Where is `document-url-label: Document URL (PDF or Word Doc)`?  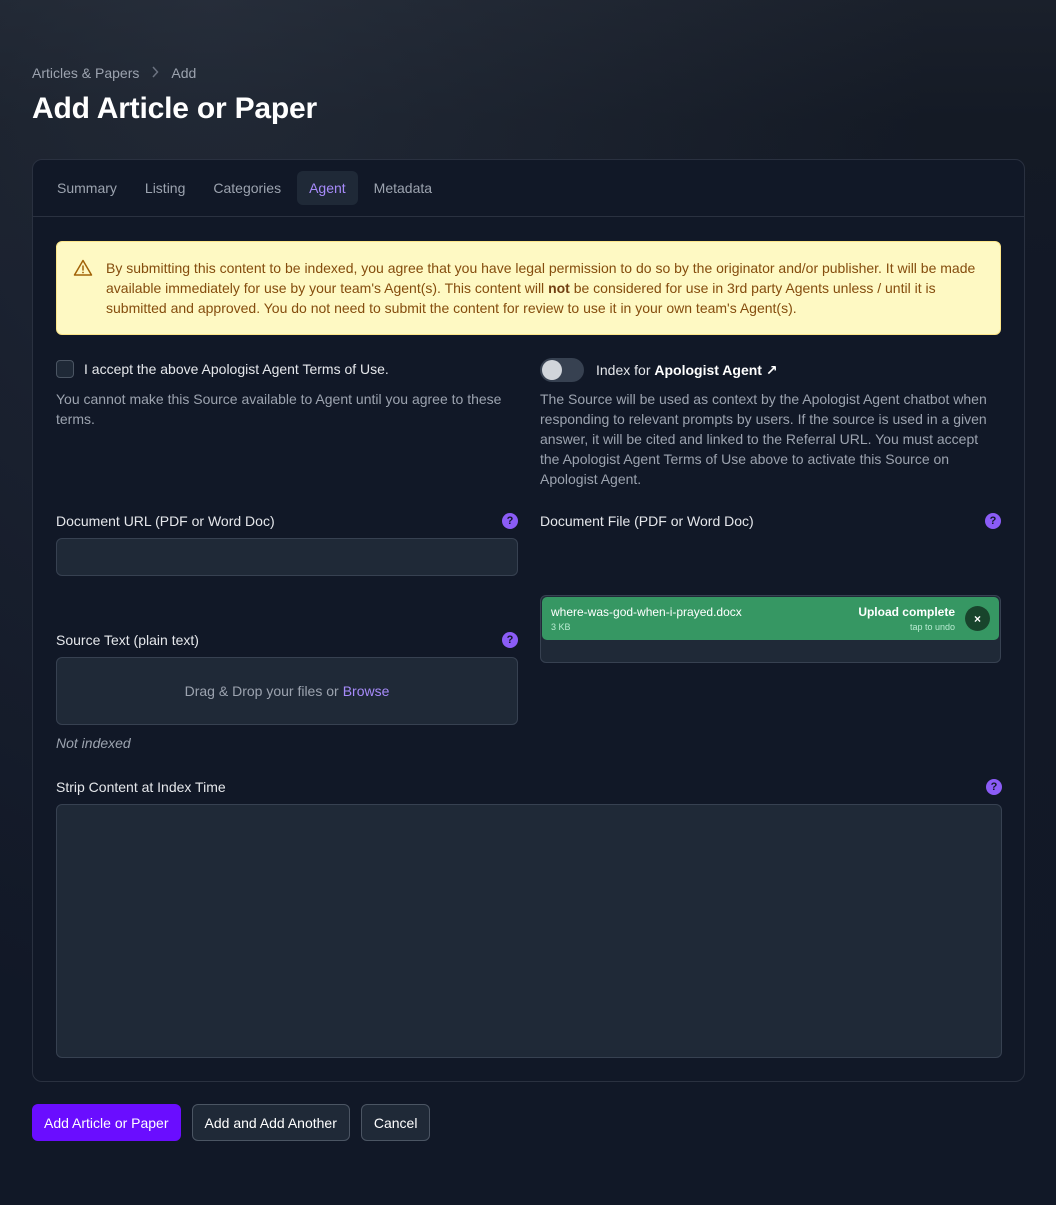
document-url-label: Document URL (PDF or Word Doc) is located at coordinates (165, 521).